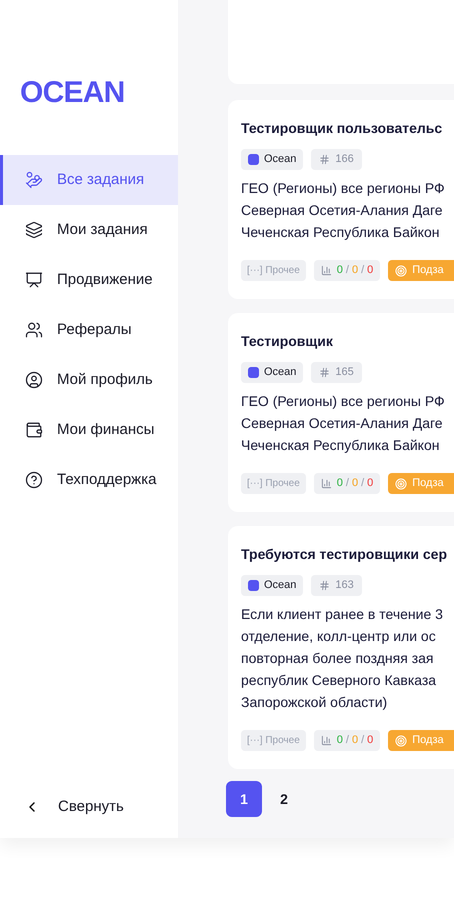 Image resolution: width=454 pixels, height=921 pixels. What do you see at coordinates (89, 480) in the screenshot?
I see `sidebar-item: Техподдержка` at bounding box center [89, 480].